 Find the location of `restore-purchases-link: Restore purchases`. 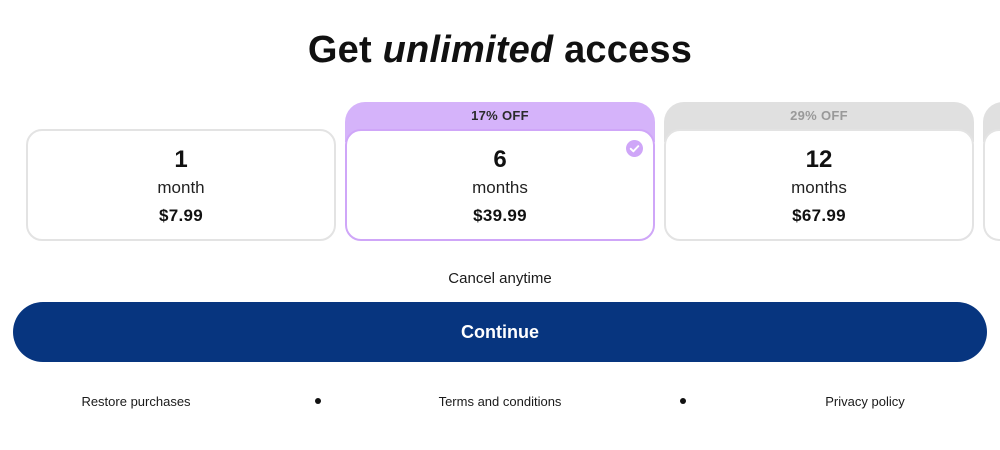

restore-purchases-link: Restore purchases is located at coordinates (136, 402).